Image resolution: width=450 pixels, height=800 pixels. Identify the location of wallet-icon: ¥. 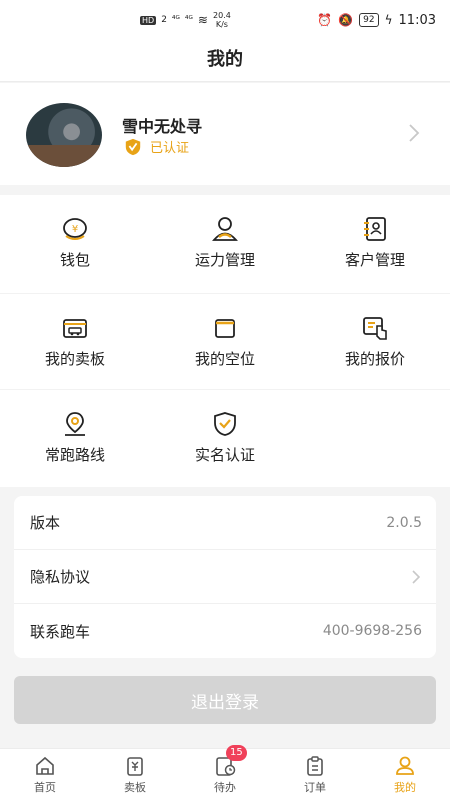
(75, 229).